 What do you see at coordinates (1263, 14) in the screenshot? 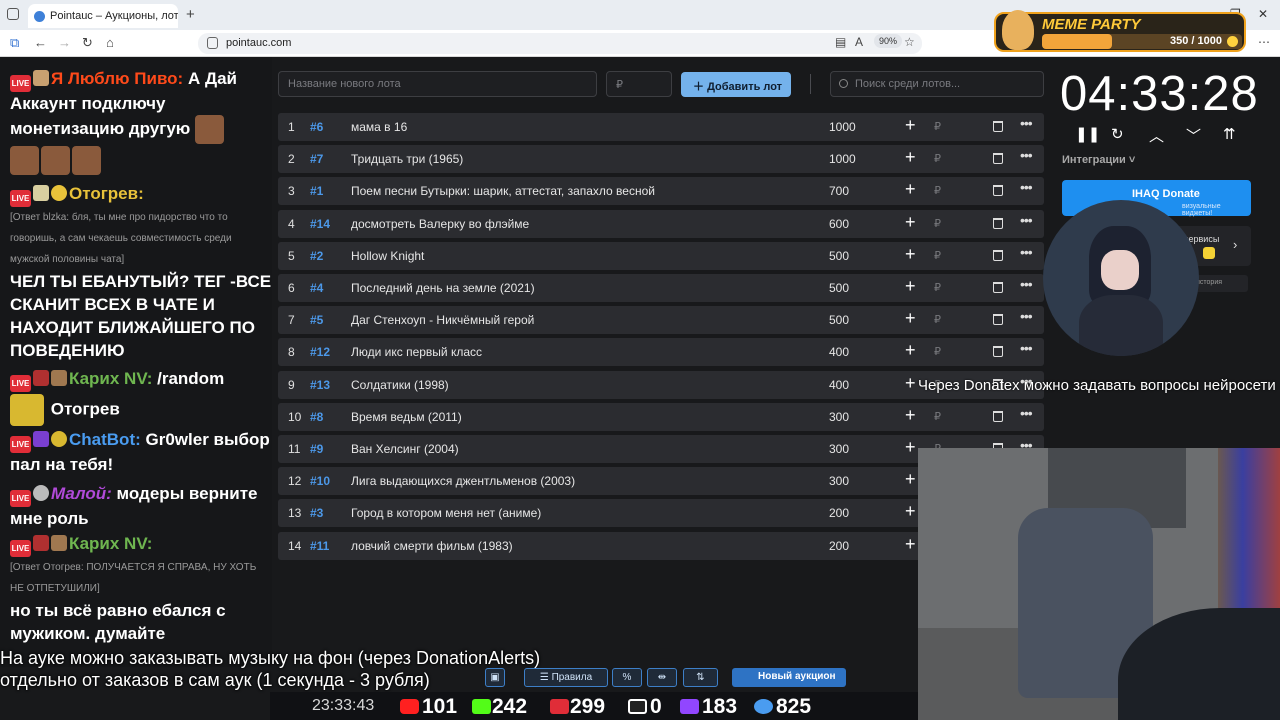
I see `close-window-icon: ✕` at bounding box center [1263, 14].